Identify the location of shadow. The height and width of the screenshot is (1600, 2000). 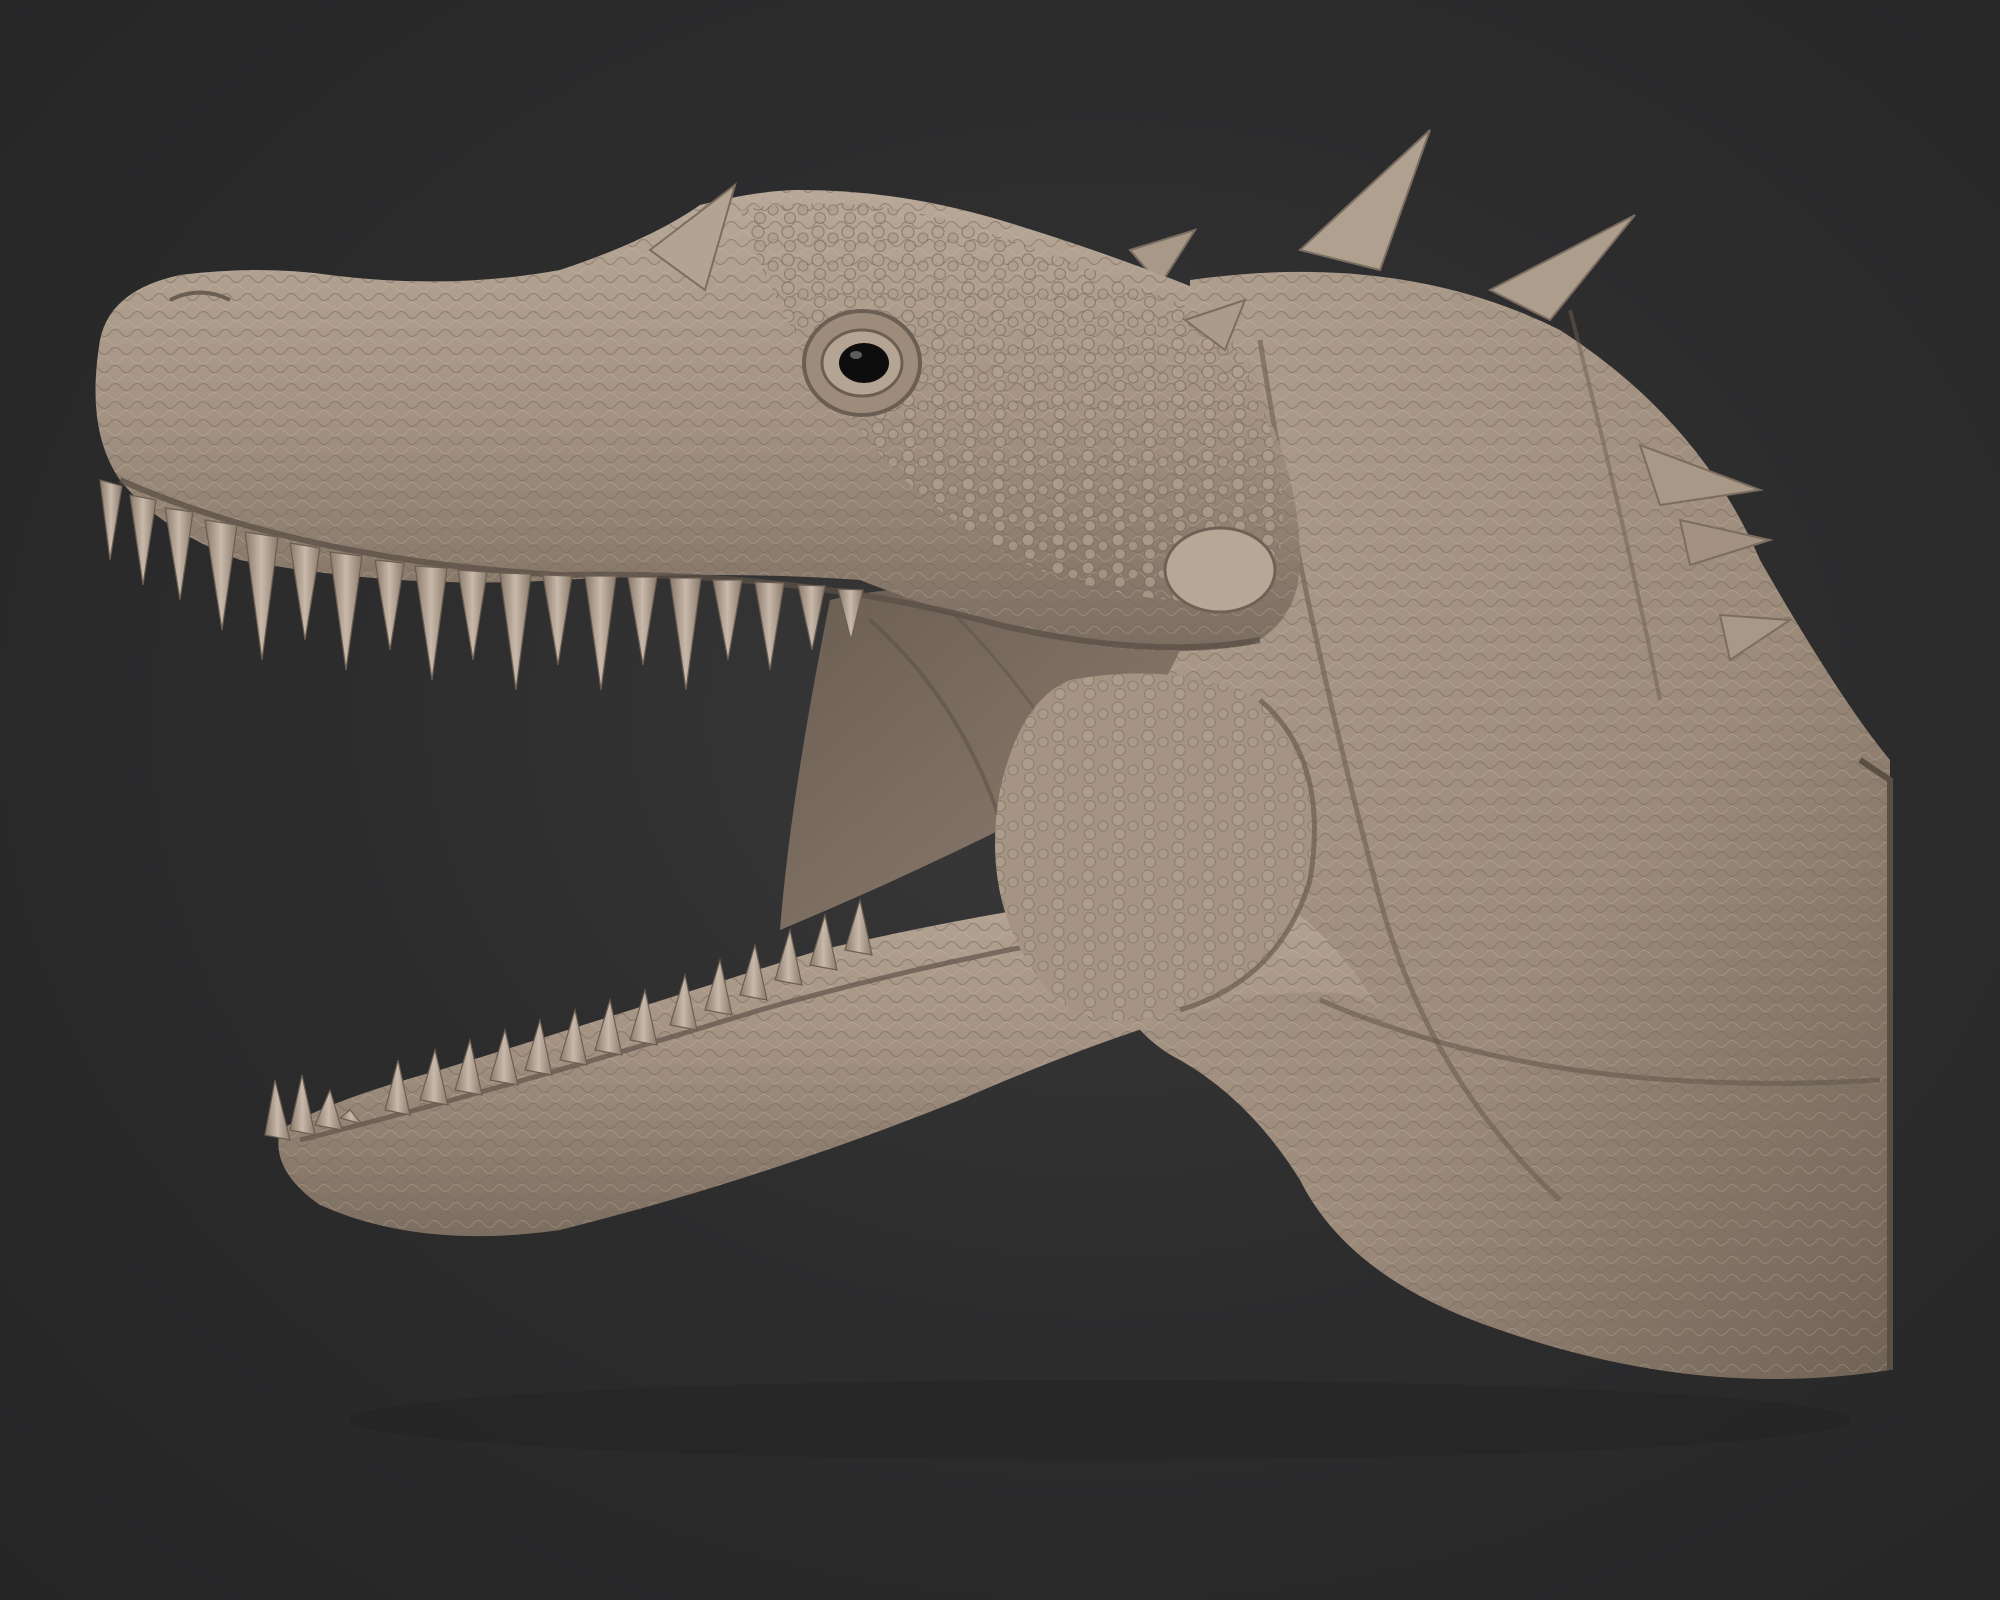
(1100, 1420).